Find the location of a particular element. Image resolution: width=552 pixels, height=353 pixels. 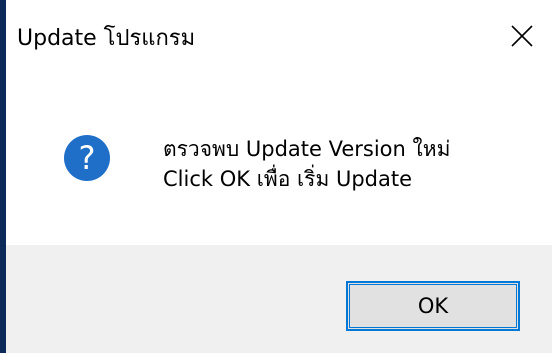

window-title: Update โปรแกรม is located at coordinates (106, 38).